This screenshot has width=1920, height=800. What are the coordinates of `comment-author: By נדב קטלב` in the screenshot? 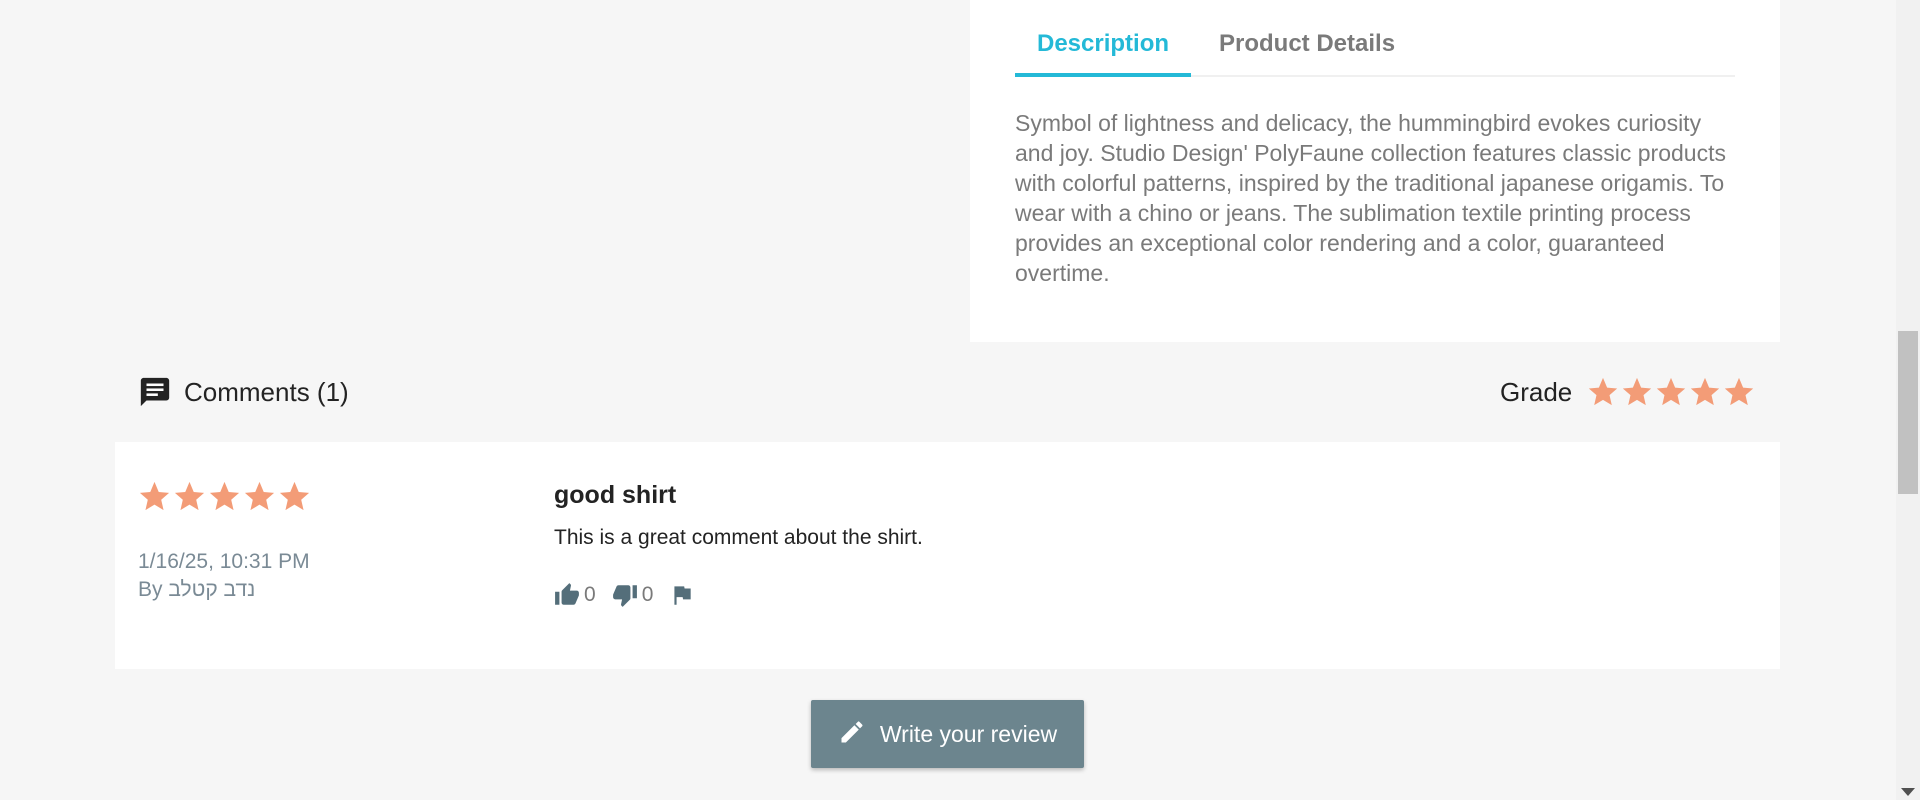 It's located at (197, 589).